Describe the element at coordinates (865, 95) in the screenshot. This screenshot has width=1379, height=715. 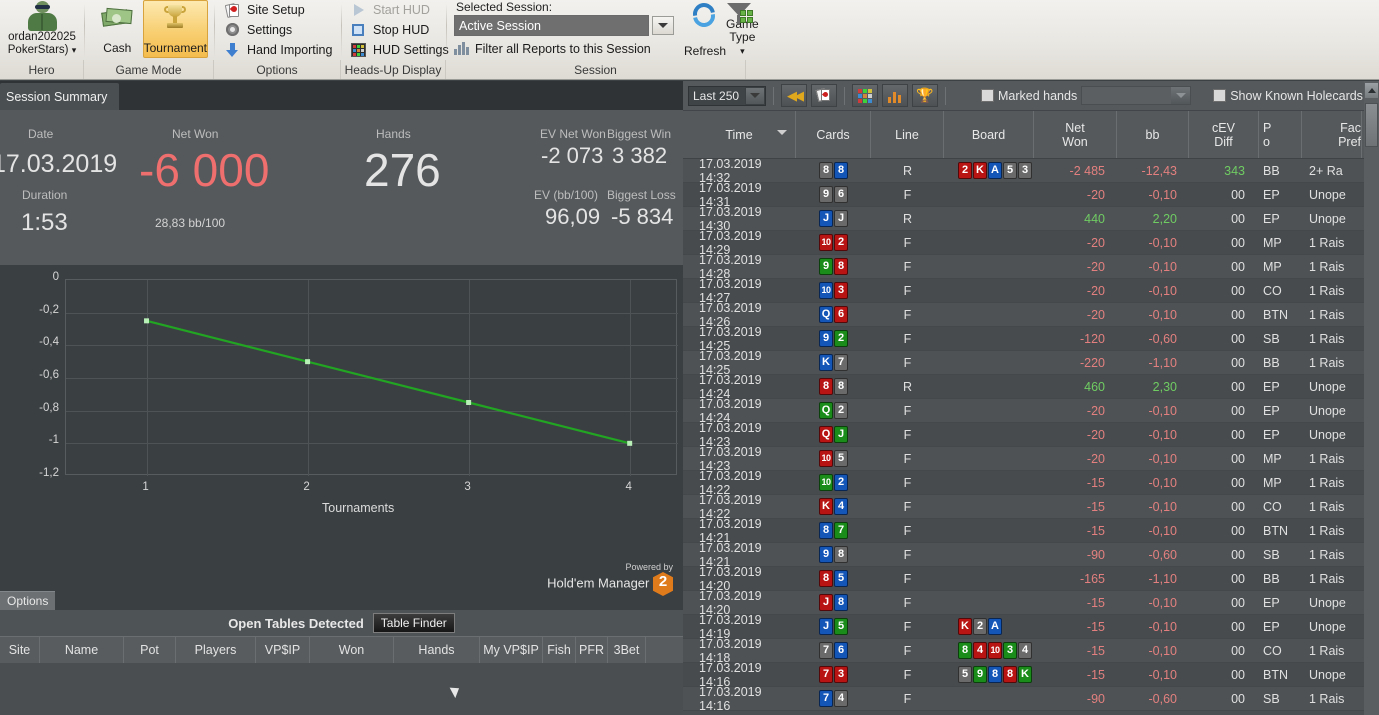
I see `grid-report-button` at that location.